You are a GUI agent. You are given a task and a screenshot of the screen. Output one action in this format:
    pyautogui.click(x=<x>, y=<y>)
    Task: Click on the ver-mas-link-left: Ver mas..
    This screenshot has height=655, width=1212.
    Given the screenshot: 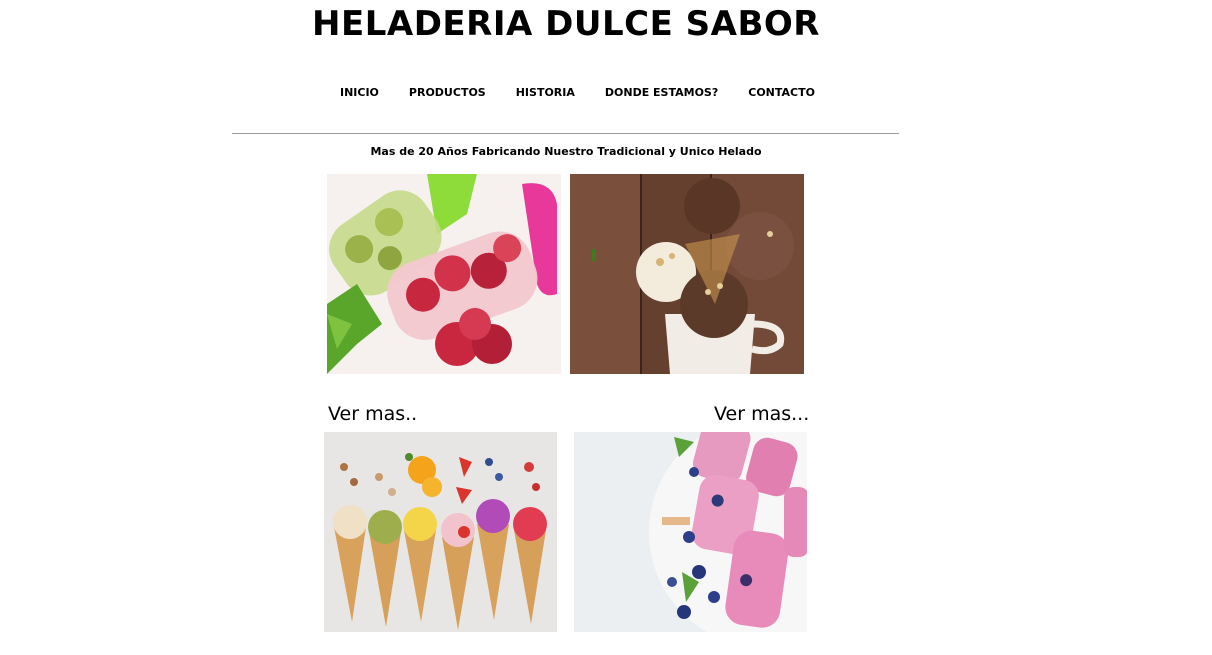 What is the action you would take?
    pyautogui.click(x=372, y=414)
    